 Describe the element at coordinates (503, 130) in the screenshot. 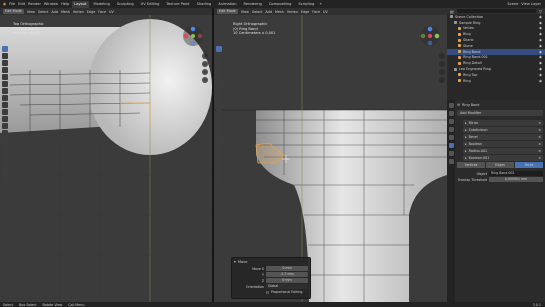

I see `modifier-panel: ▸ Subdivision ×` at that location.